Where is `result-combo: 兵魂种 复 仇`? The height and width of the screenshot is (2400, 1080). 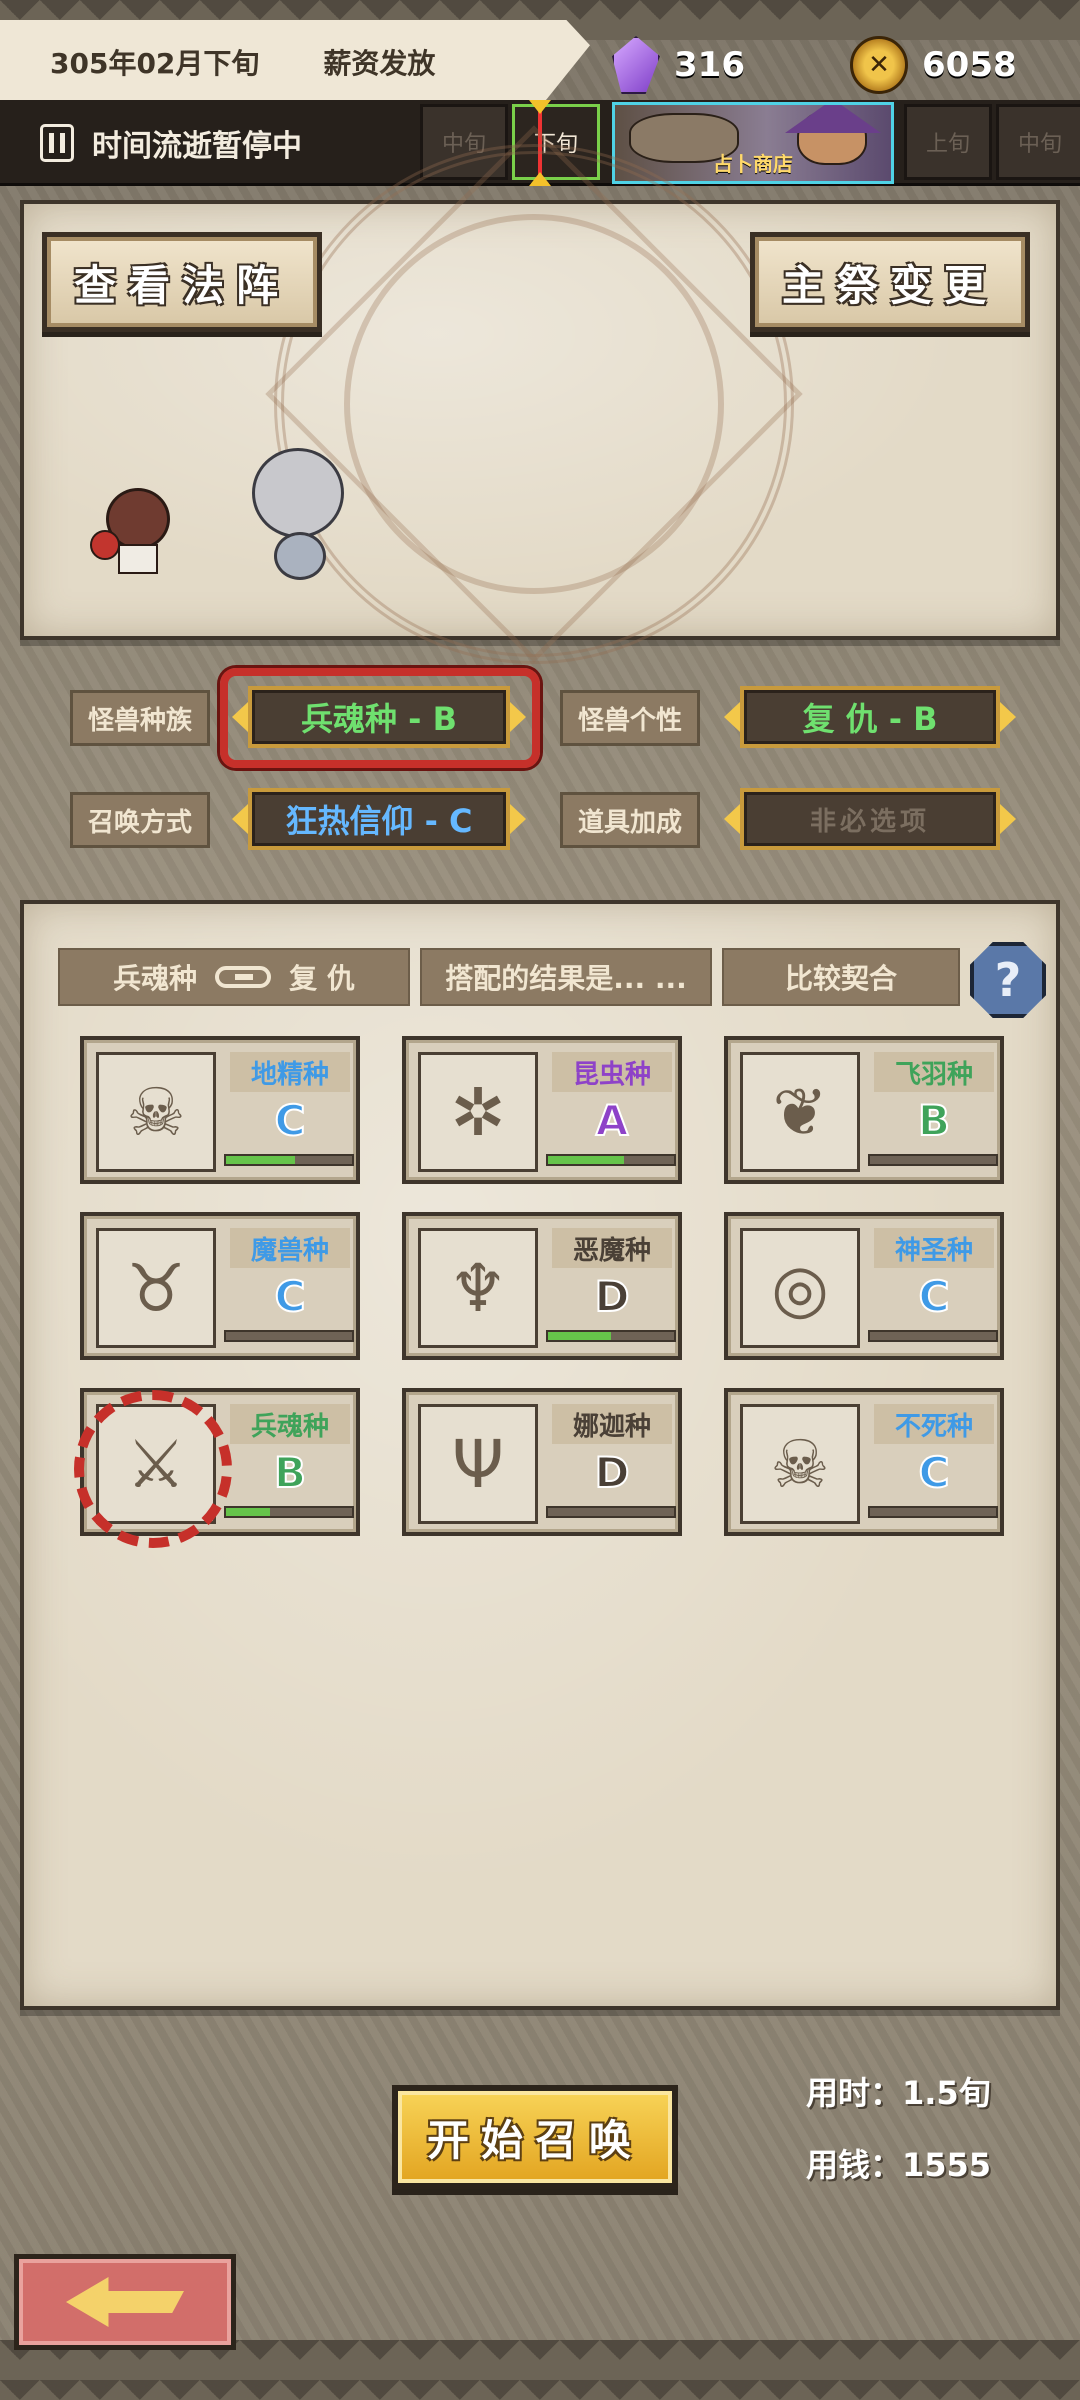
result-combo: 兵魂种 复 仇 is located at coordinates (234, 977).